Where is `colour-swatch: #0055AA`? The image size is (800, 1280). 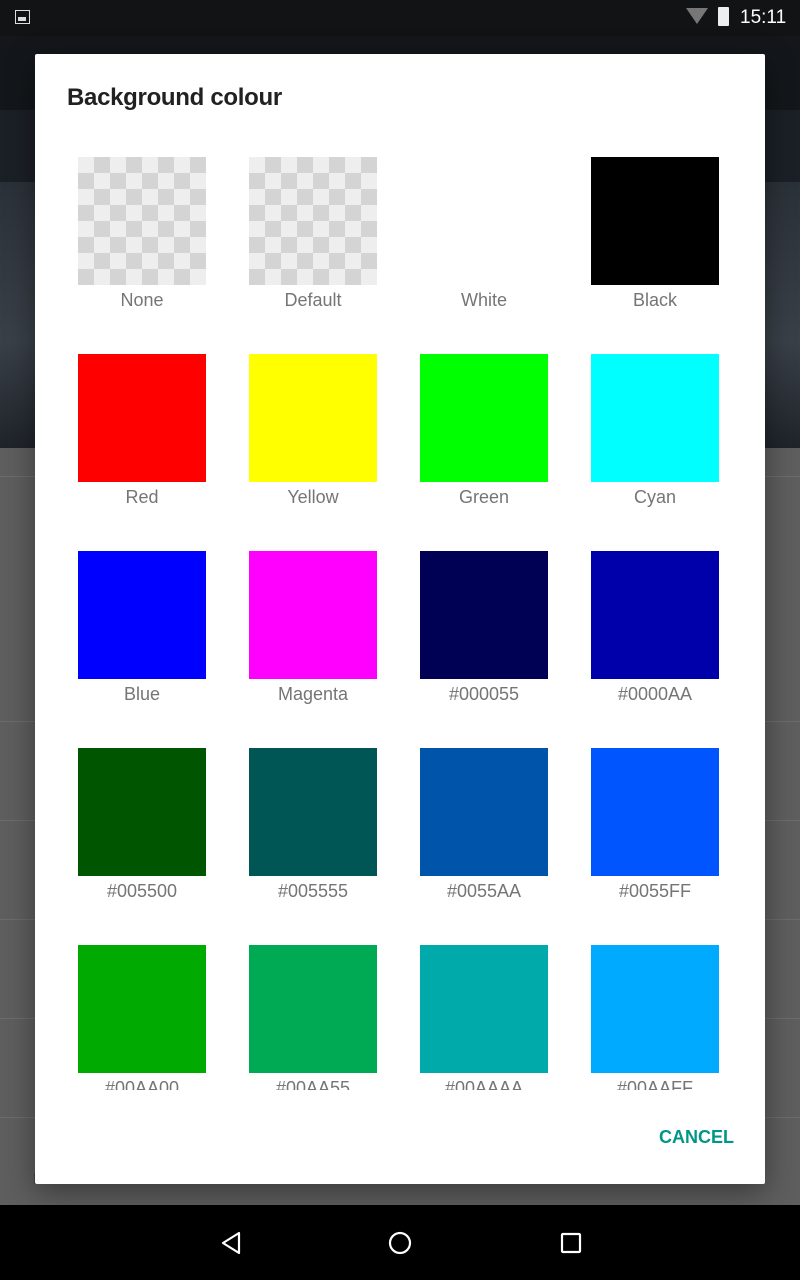 colour-swatch: #0055AA is located at coordinates (484, 825).